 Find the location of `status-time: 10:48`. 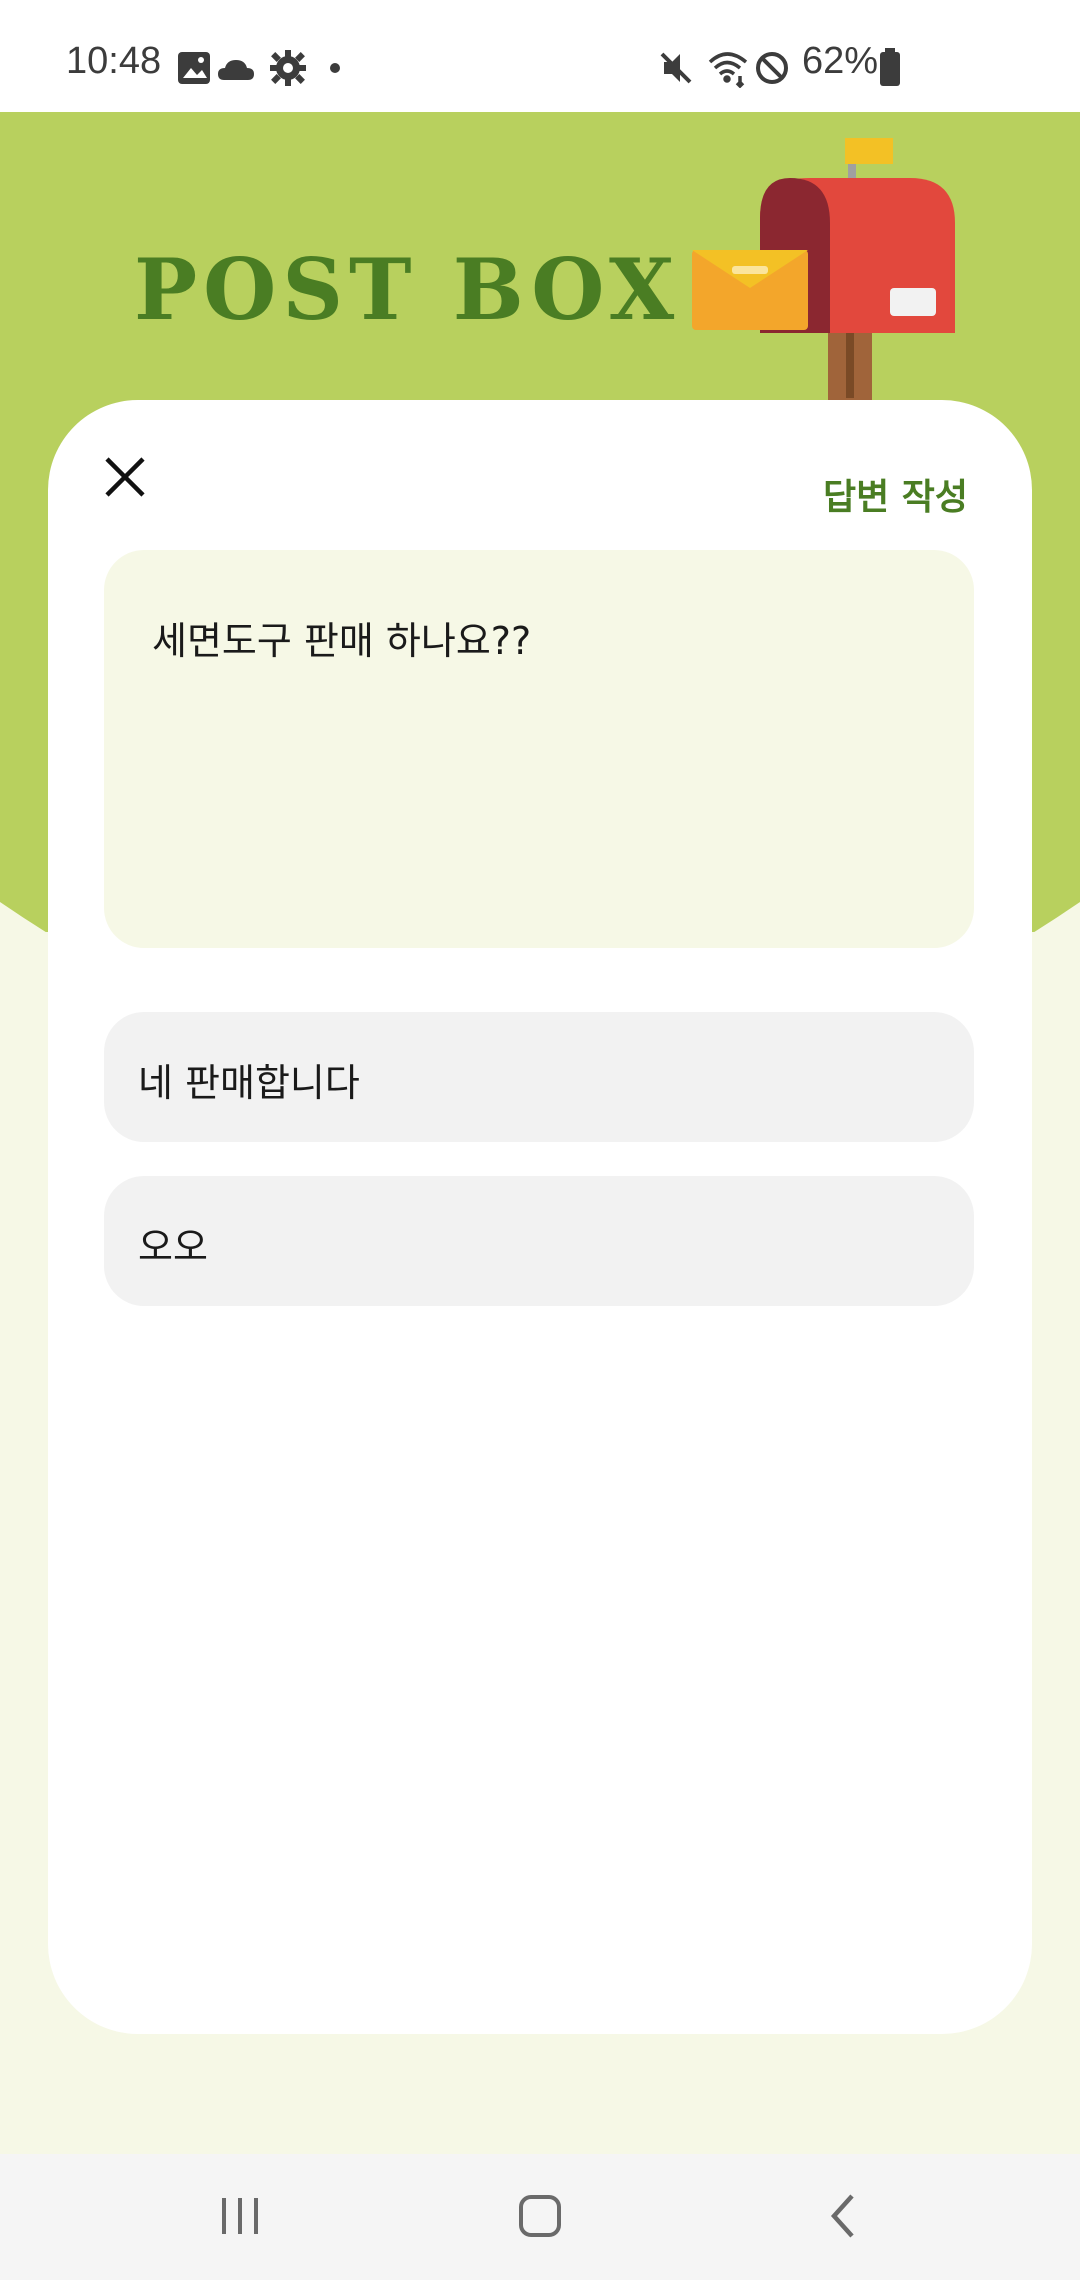

status-time: 10:48 is located at coordinates (114, 61).